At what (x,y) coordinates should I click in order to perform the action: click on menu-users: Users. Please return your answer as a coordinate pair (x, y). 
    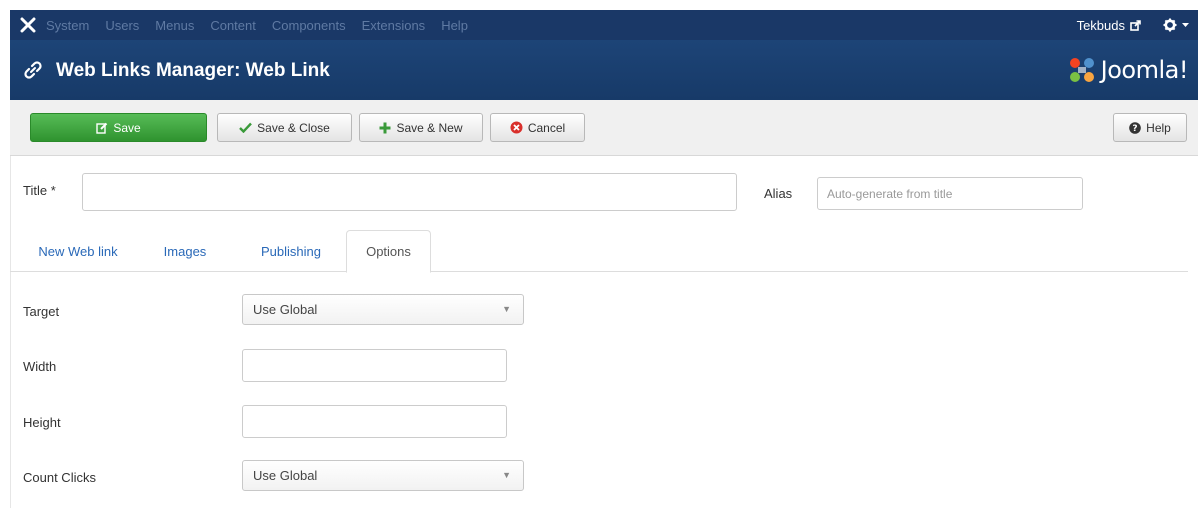
    Looking at the image, I should click on (122, 25).